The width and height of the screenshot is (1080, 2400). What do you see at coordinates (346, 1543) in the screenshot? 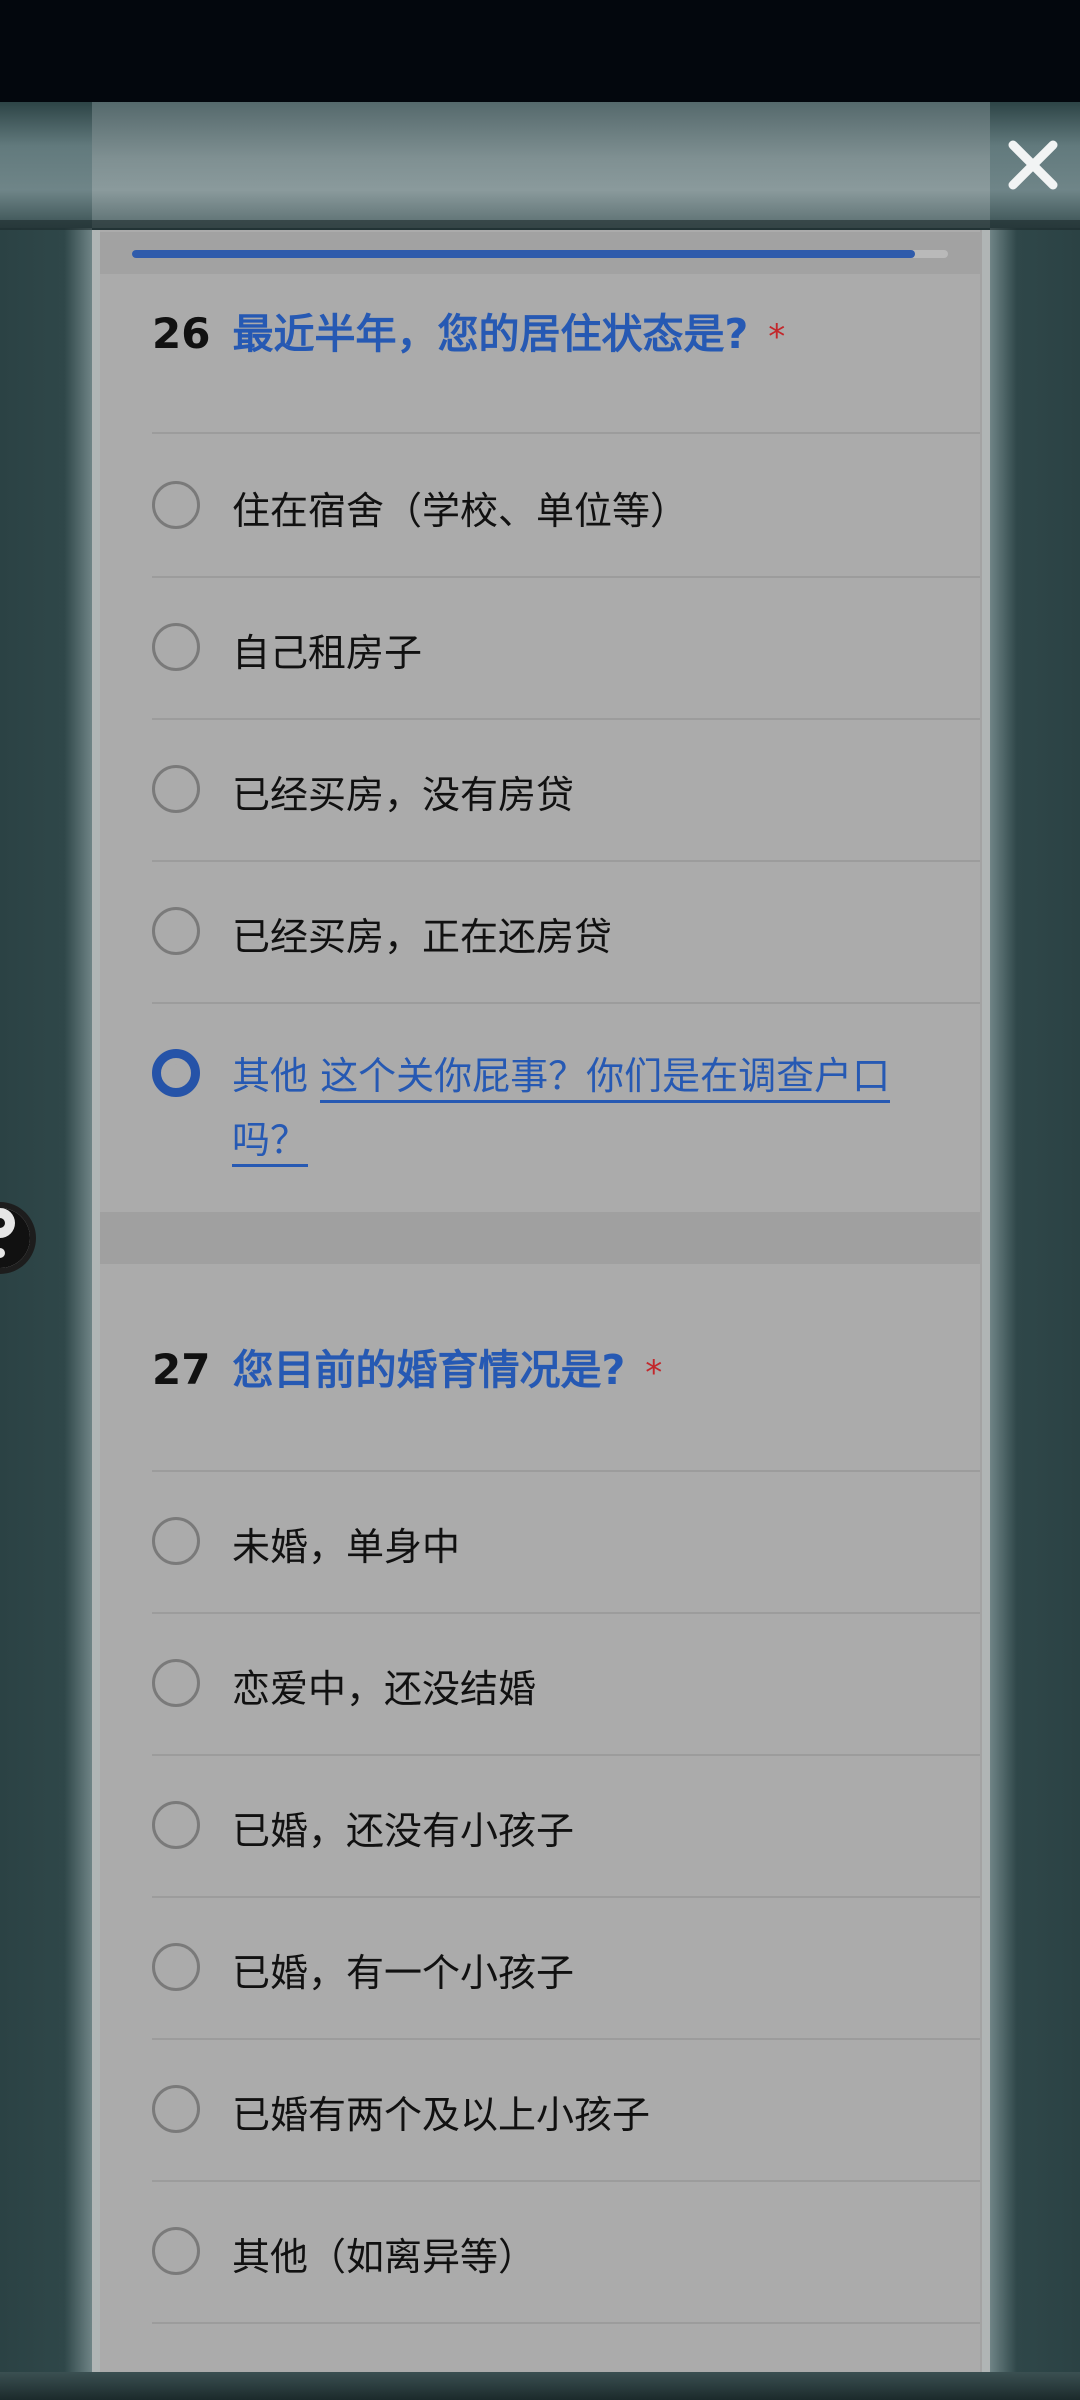
I see `option-label: 未婚，单身中` at bounding box center [346, 1543].